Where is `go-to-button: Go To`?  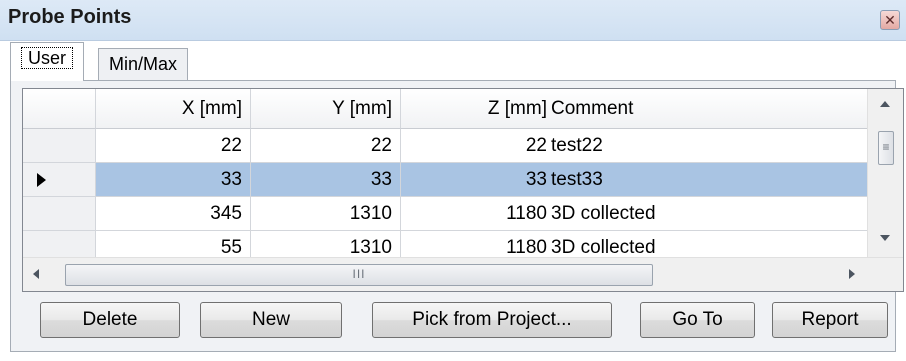 go-to-button: Go To is located at coordinates (697, 320).